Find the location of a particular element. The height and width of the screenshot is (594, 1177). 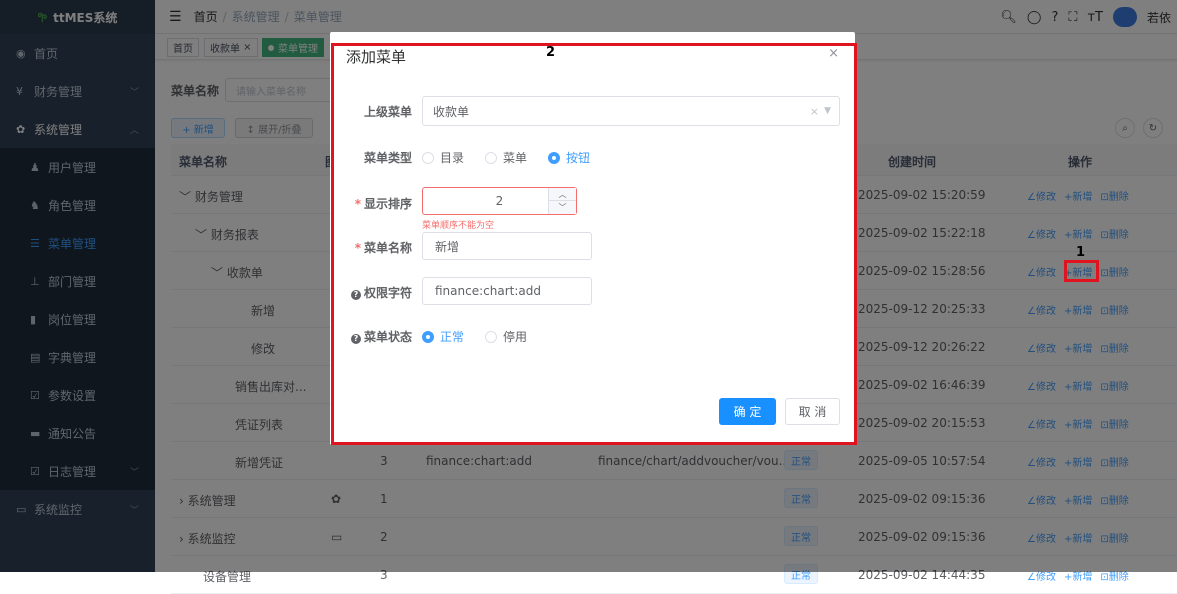

highlight-box-add is located at coordinates (1081, 271).